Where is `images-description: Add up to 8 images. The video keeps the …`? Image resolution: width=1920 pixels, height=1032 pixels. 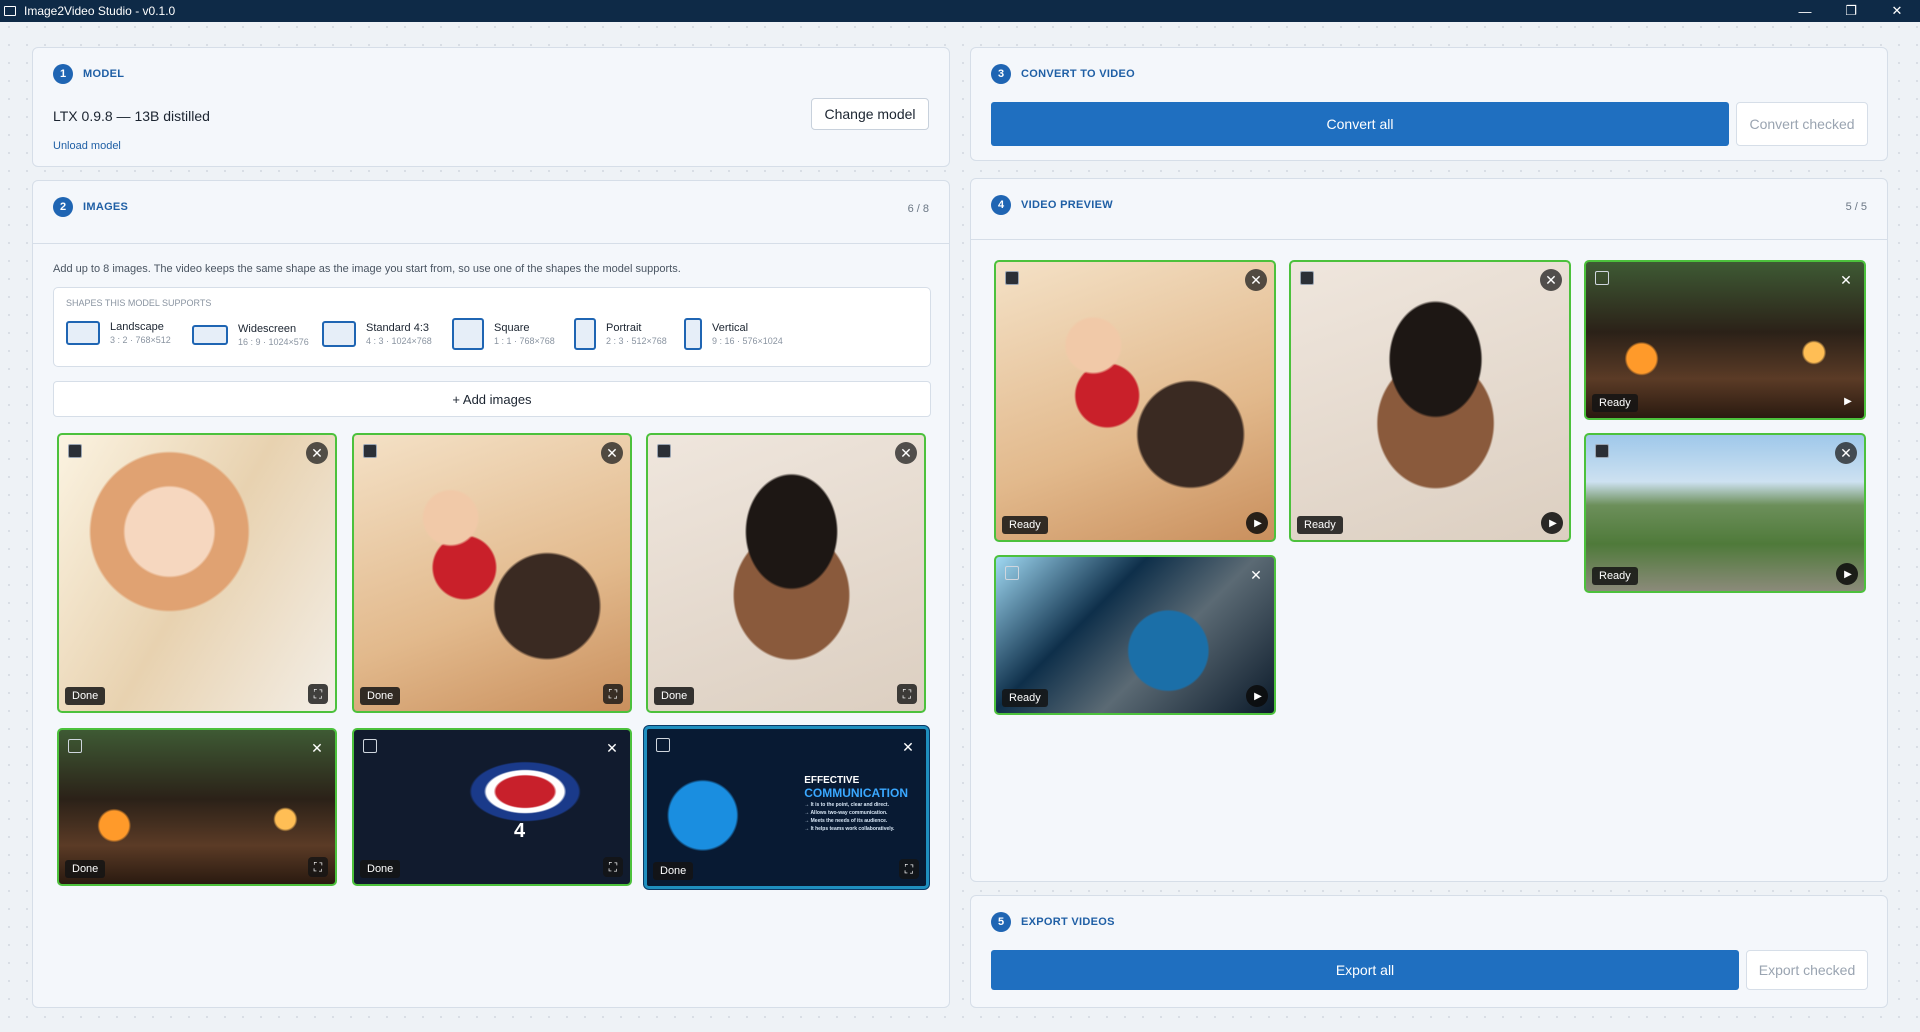 images-description: Add up to 8 images. The video keeps the … is located at coordinates (367, 269).